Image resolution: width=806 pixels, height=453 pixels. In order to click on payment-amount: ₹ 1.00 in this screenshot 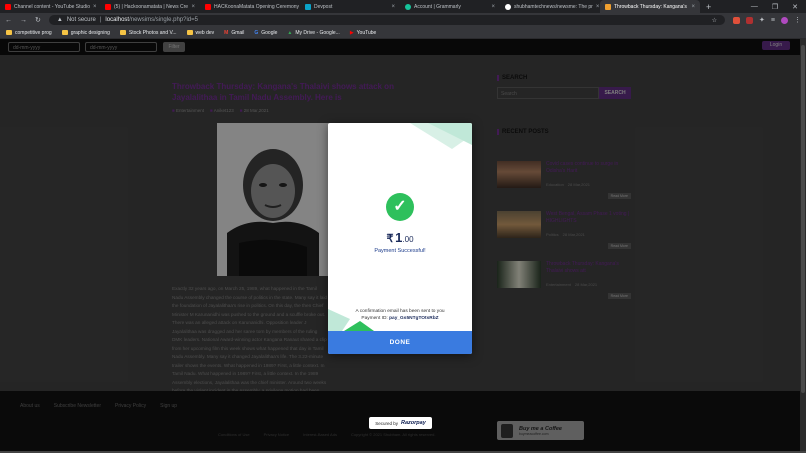, I will do `click(400, 237)`.